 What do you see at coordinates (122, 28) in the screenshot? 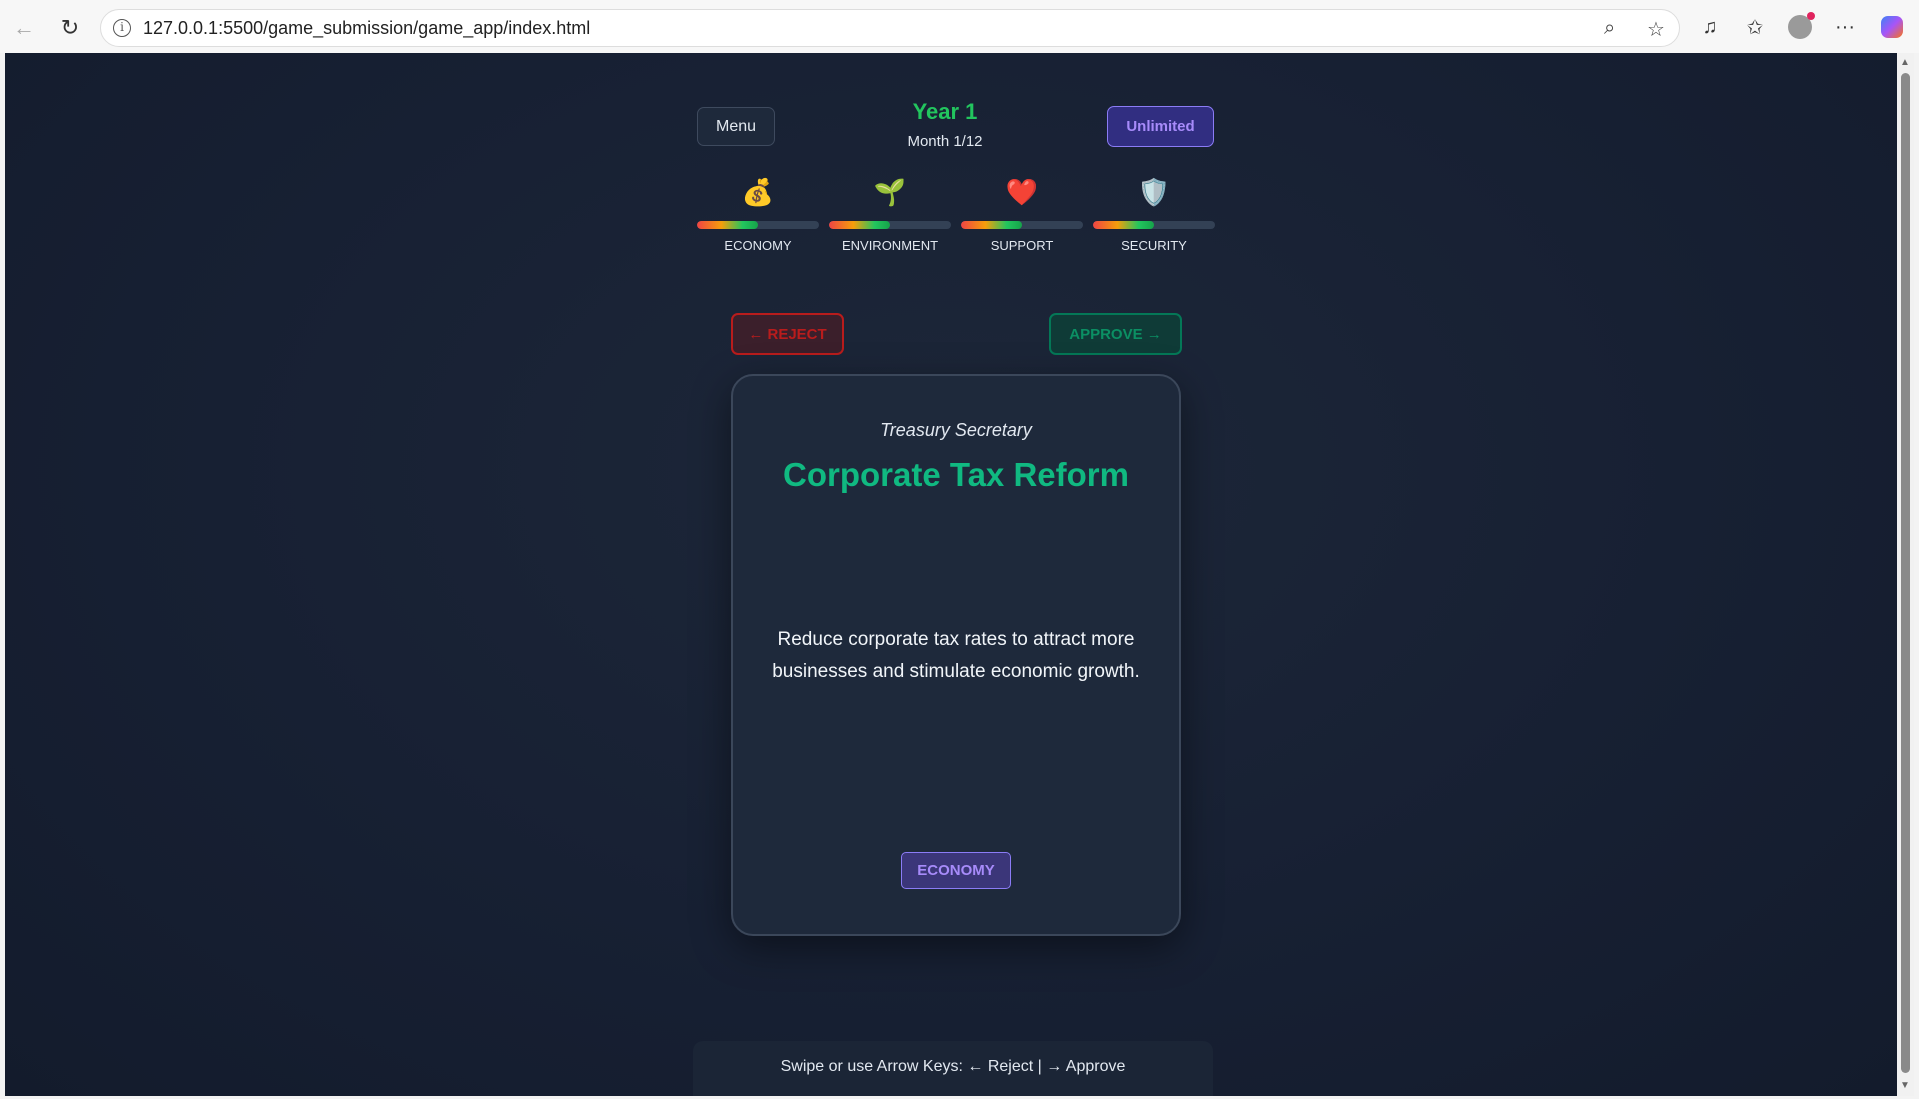
I see `site-info-icon: i` at bounding box center [122, 28].